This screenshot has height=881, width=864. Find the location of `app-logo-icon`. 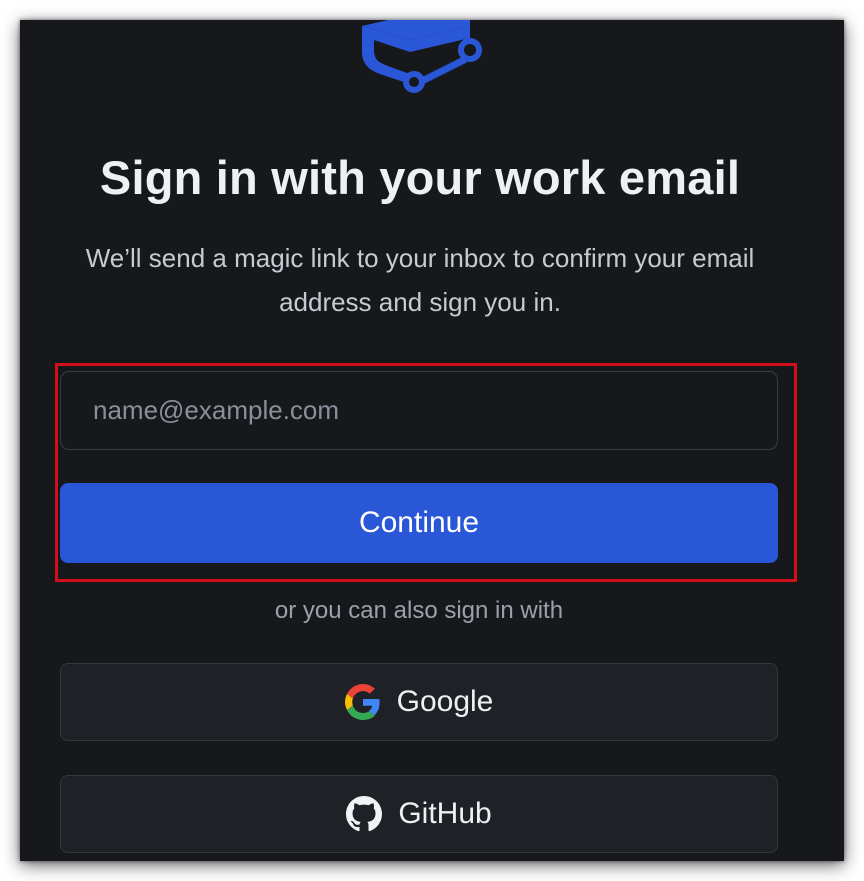

app-logo-icon is located at coordinates (422, 56).